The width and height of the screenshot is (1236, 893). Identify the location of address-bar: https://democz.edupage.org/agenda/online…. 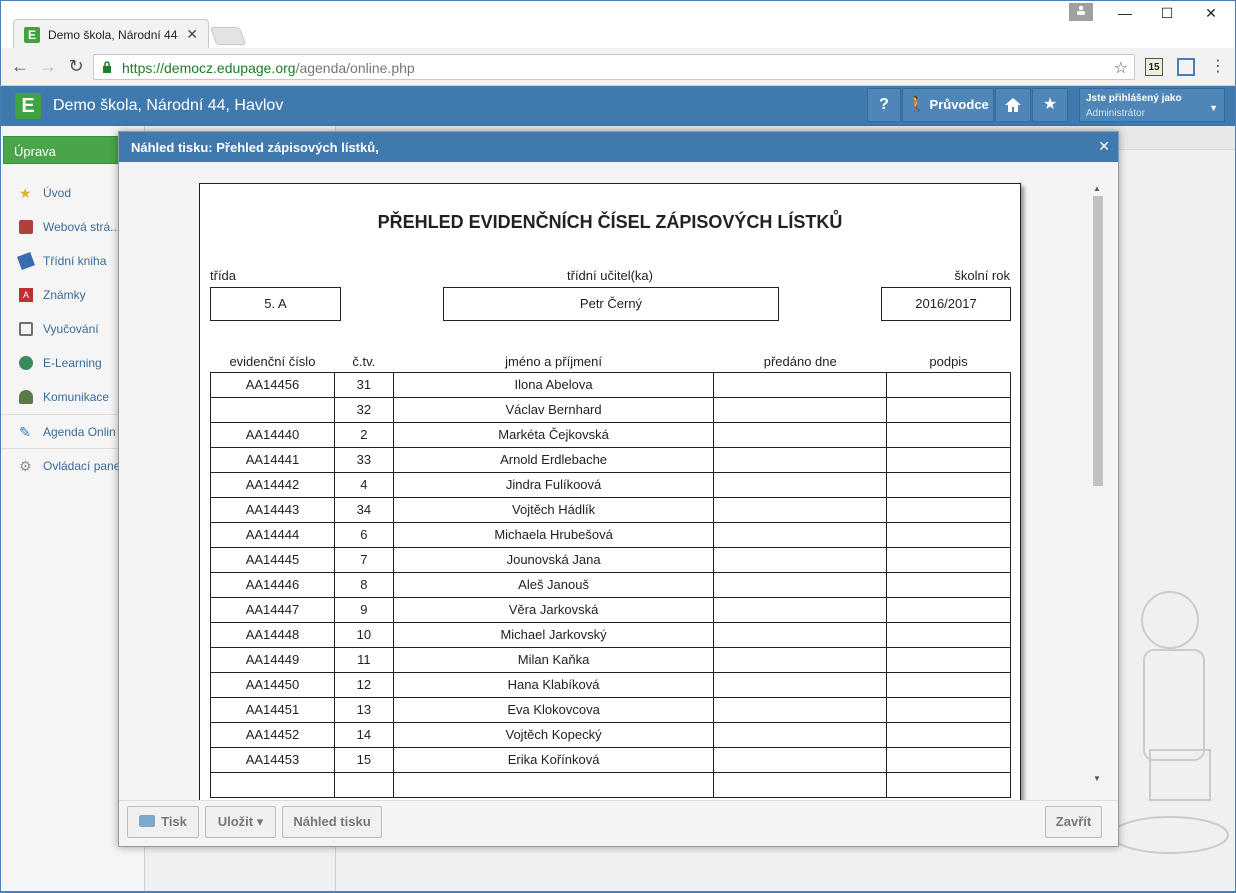
(614, 67).